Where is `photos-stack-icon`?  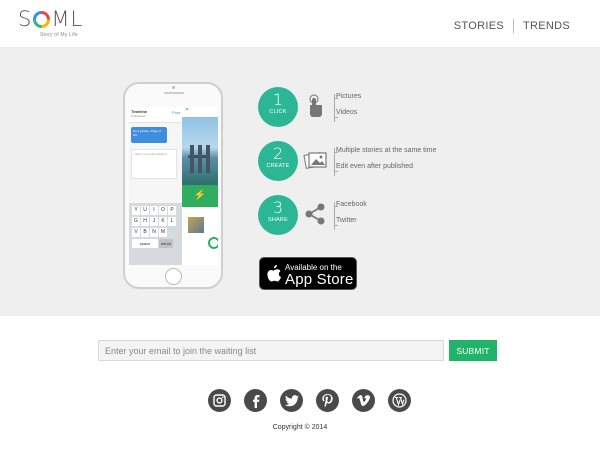 photos-stack-icon is located at coordinates (315, 160).